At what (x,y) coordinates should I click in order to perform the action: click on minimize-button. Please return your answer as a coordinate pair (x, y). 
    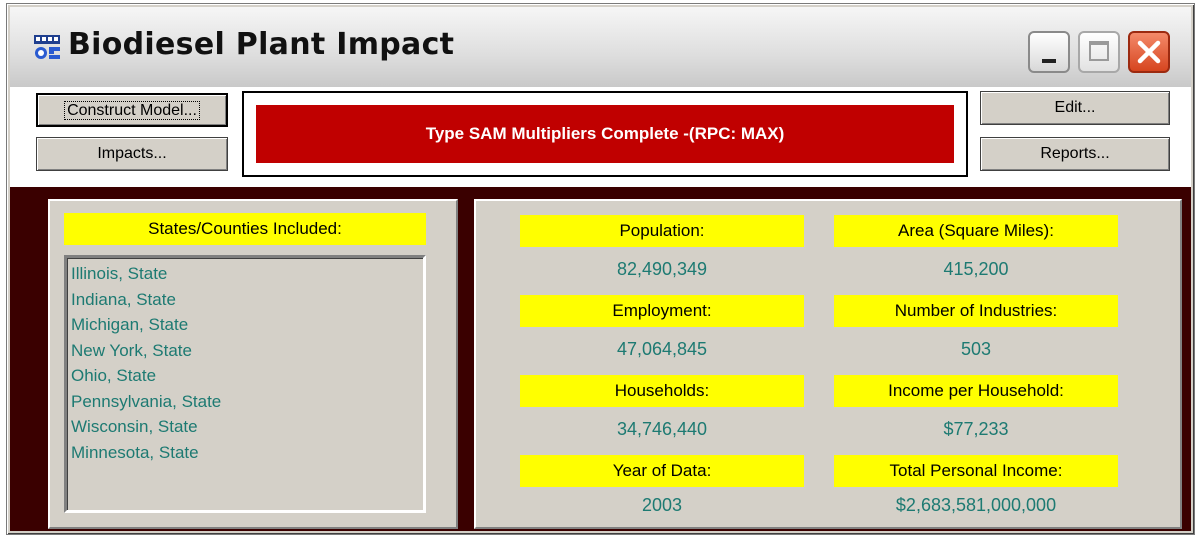
    Looking at the image, I should click on (1049, 52).